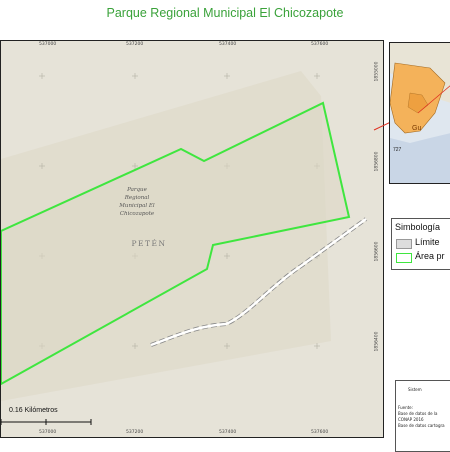 Image resolution: width=450 pixels, height=452 pixels. I want to click on park-label-line-3: Municipal El, so click(136, 206).